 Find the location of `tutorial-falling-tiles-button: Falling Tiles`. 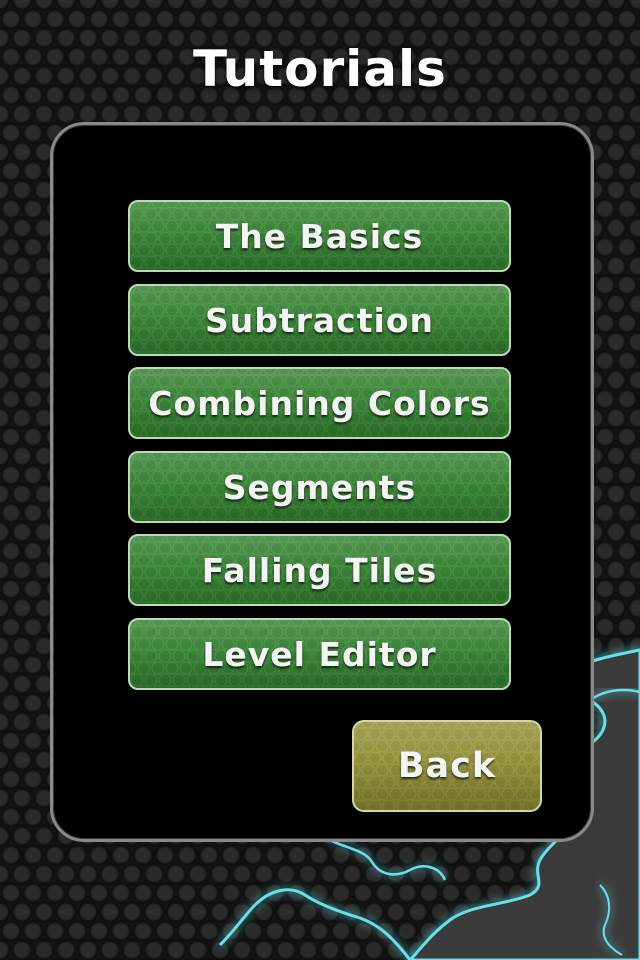

tutorial-falling-tiles-button: Falling Tiles is located at coordinates (319, 570).